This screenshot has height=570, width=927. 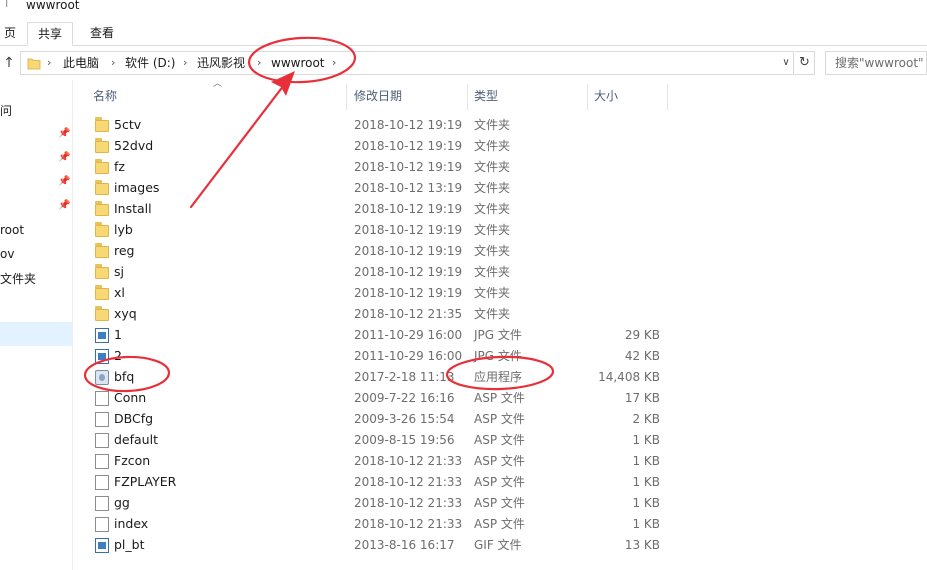 What do you see at coordinates (133, 208) in the screenshot?
I see `file-name: Install` at bounding box center [133, 208].